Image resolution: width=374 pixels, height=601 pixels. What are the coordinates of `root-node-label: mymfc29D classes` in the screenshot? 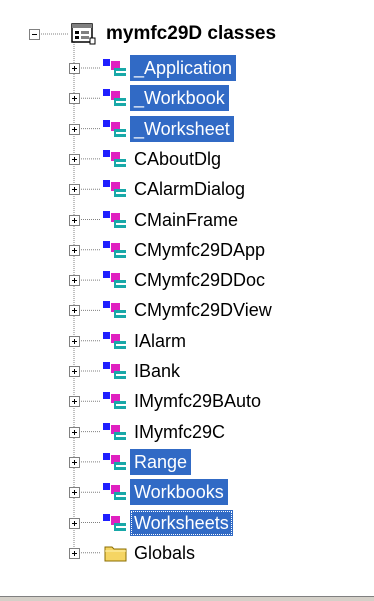 It's located at (191, 34).